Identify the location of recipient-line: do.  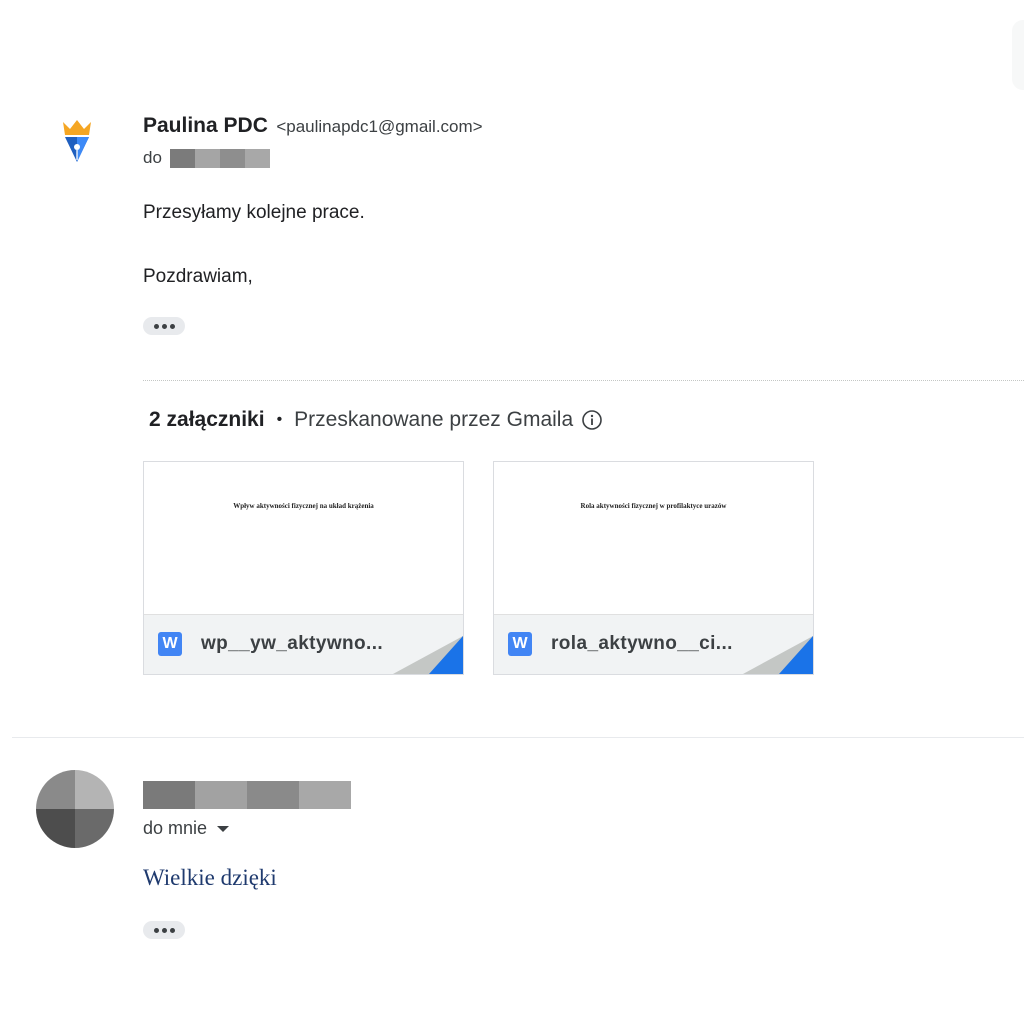
(206, 158).